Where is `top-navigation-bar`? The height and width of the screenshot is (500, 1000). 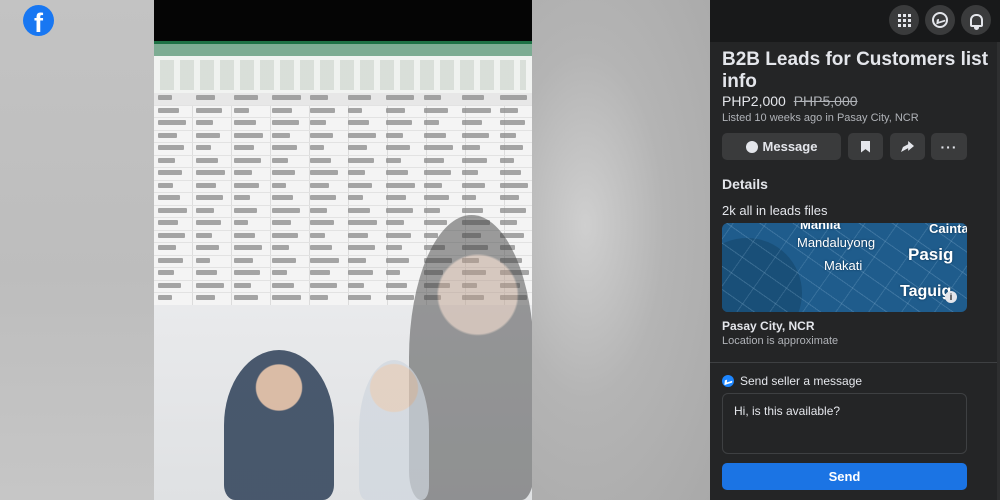 top-navigation-bar is located at coordinates (855, 21).